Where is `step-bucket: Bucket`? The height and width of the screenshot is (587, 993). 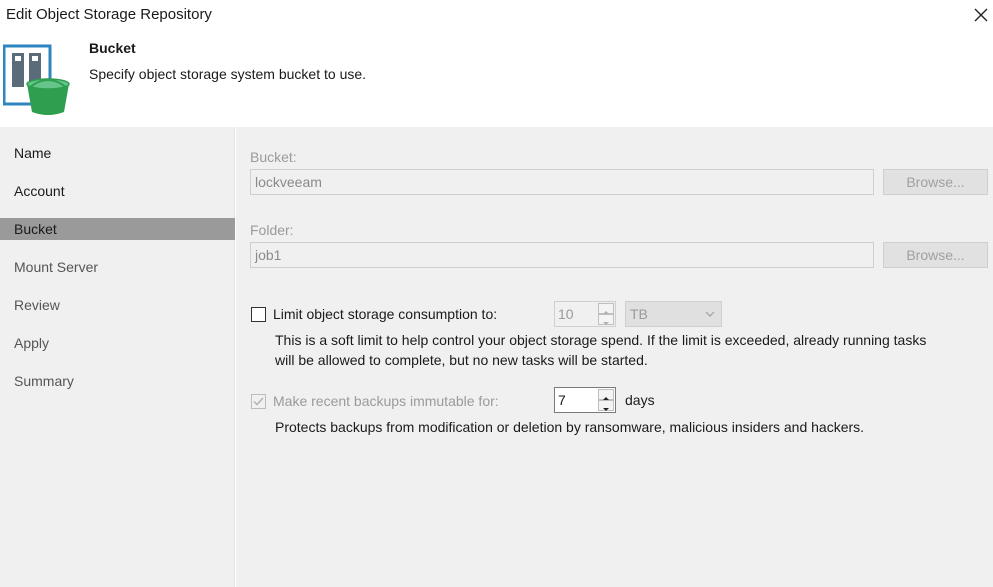 step-bucket: Bucket is located at coordinates (117, 229).